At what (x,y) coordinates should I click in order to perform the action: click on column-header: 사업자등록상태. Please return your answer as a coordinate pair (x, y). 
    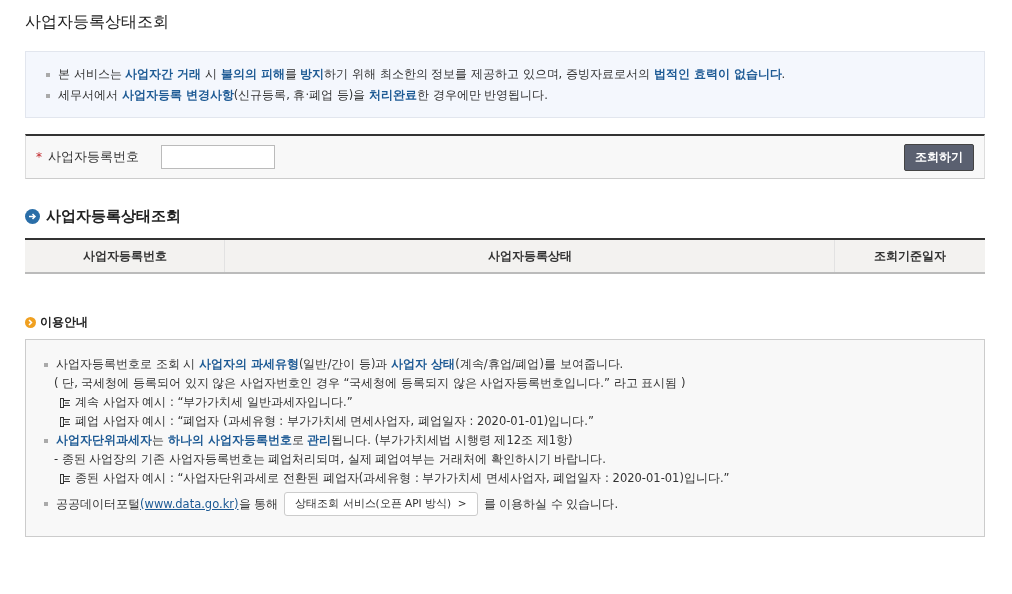
    Looking at the image, I should click on (530, 256).